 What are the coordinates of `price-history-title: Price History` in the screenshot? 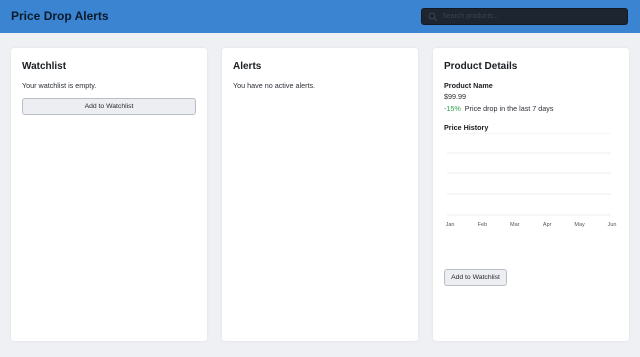 It's located at (466, 127).